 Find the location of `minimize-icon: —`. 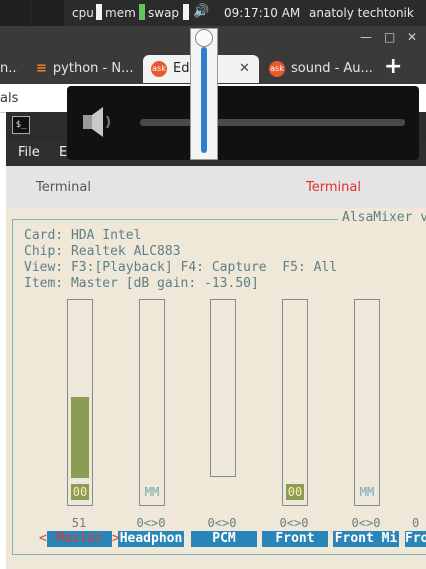

minimize-icon: — is located at coordinates (366, 37).